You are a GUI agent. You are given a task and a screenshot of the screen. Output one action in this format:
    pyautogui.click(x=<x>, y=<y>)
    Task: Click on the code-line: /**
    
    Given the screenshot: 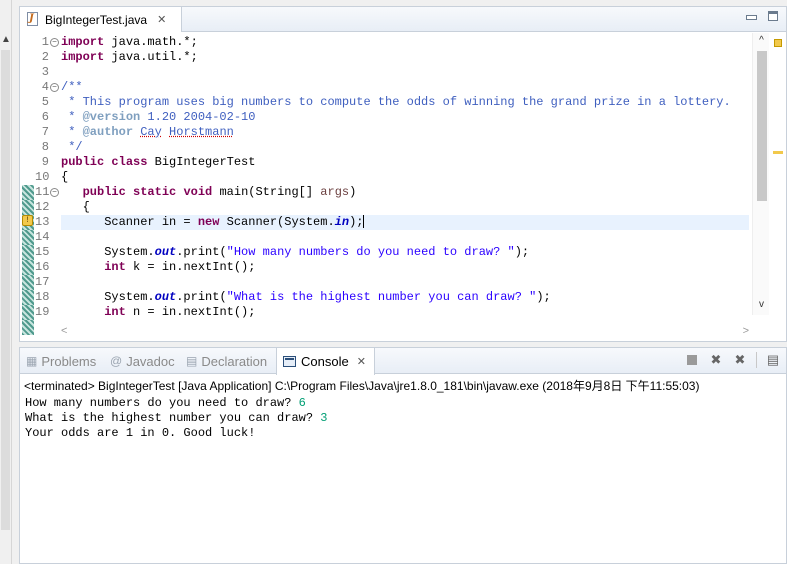 What is the action you would take?
    pyautogui.click(x=72, y=87)
    